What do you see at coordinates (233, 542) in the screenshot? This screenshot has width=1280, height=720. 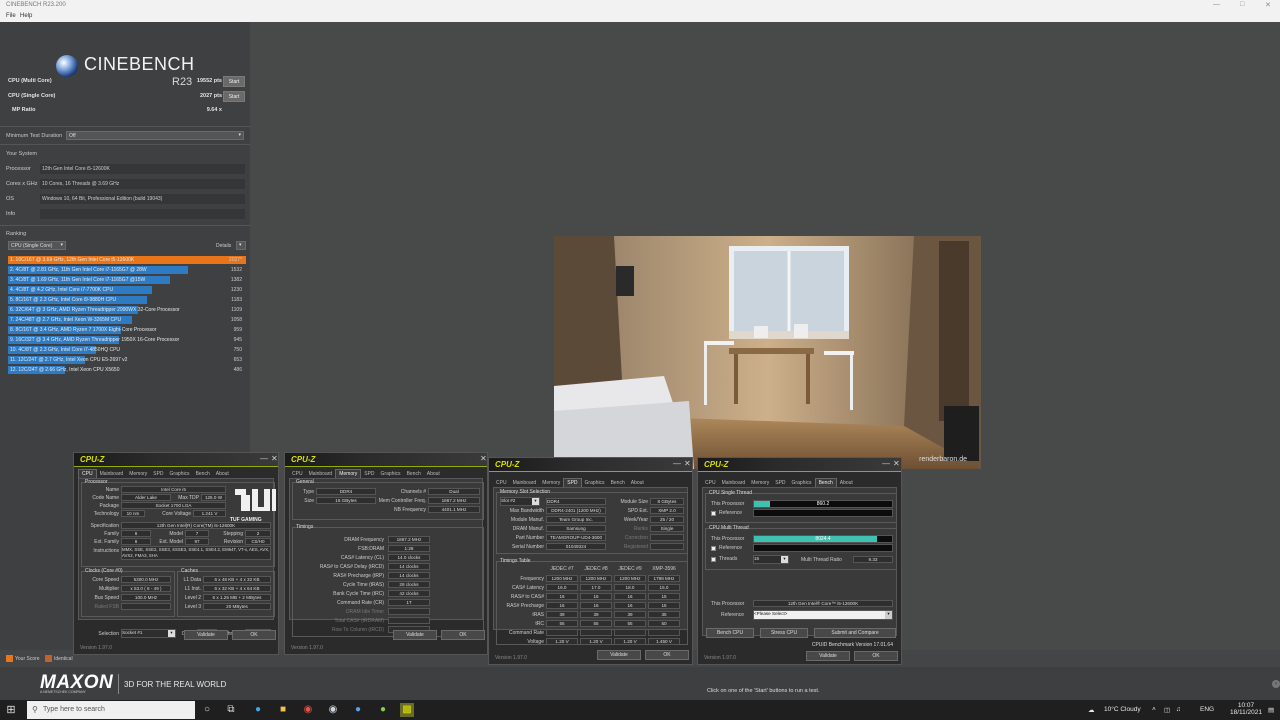 I see `label: Revision` at bounding box center [233, 542].